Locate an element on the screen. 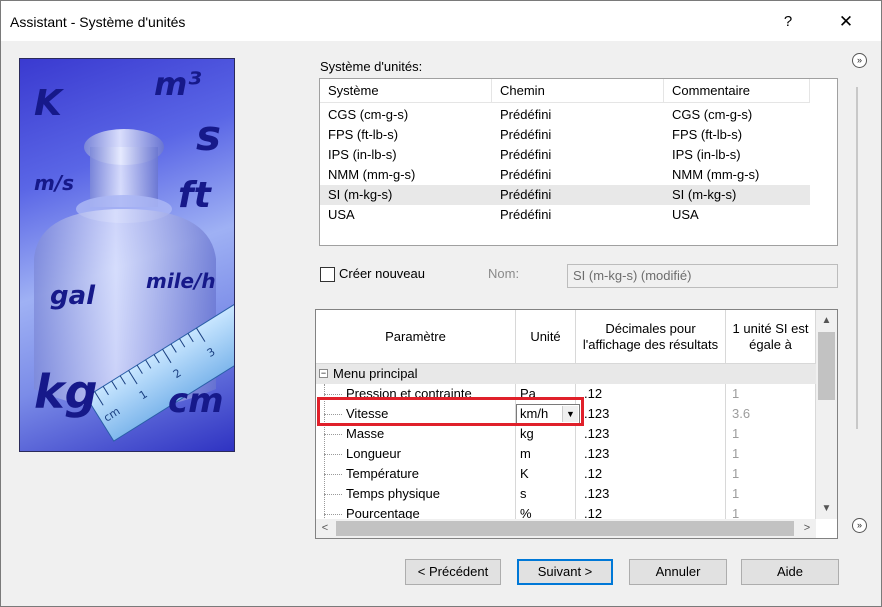 The width and height of the screenshot is (882, 607). scroll-down-icon: ▼ is located at coordinates (826, 509).